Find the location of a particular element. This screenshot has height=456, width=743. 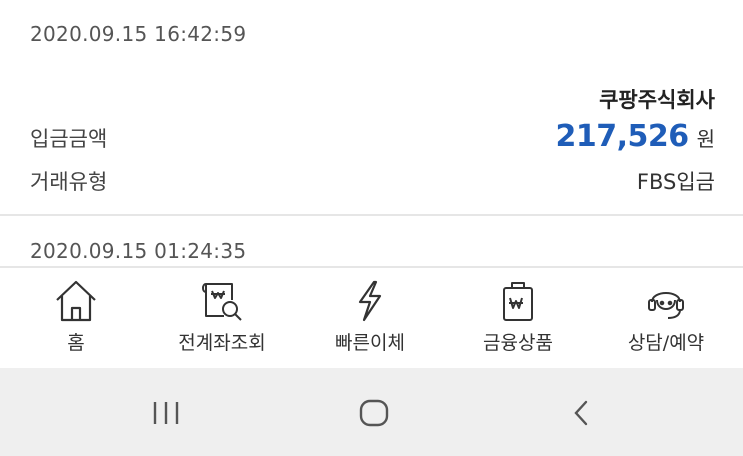

deposit-amount: 217,526 is located at coordinates (622, 136).